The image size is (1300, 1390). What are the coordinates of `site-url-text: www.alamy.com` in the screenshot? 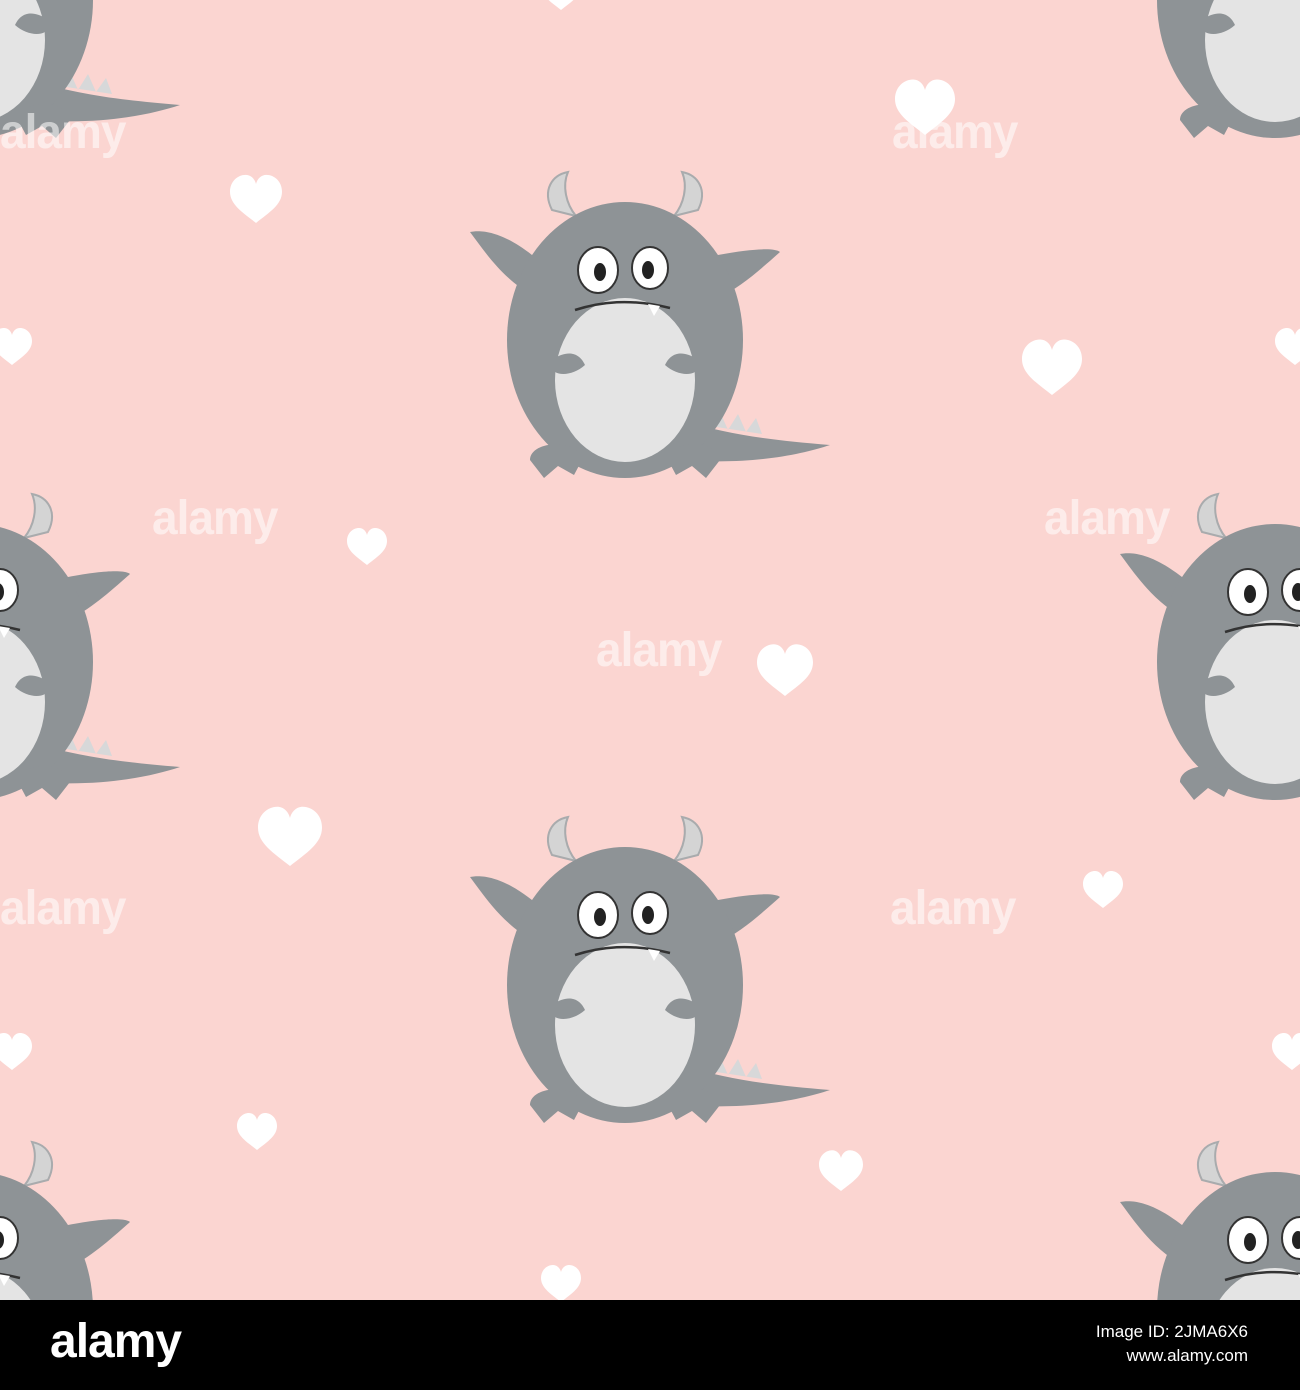 It's located at (1187, 1355).